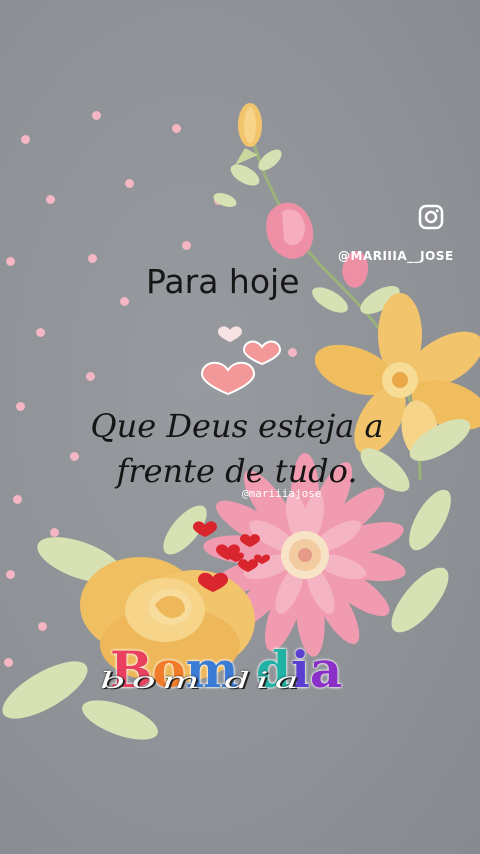  Describe the element at coordinates (282, 493) in the screenshot. I see `watermark-handle: @mariiiajose` at that location.